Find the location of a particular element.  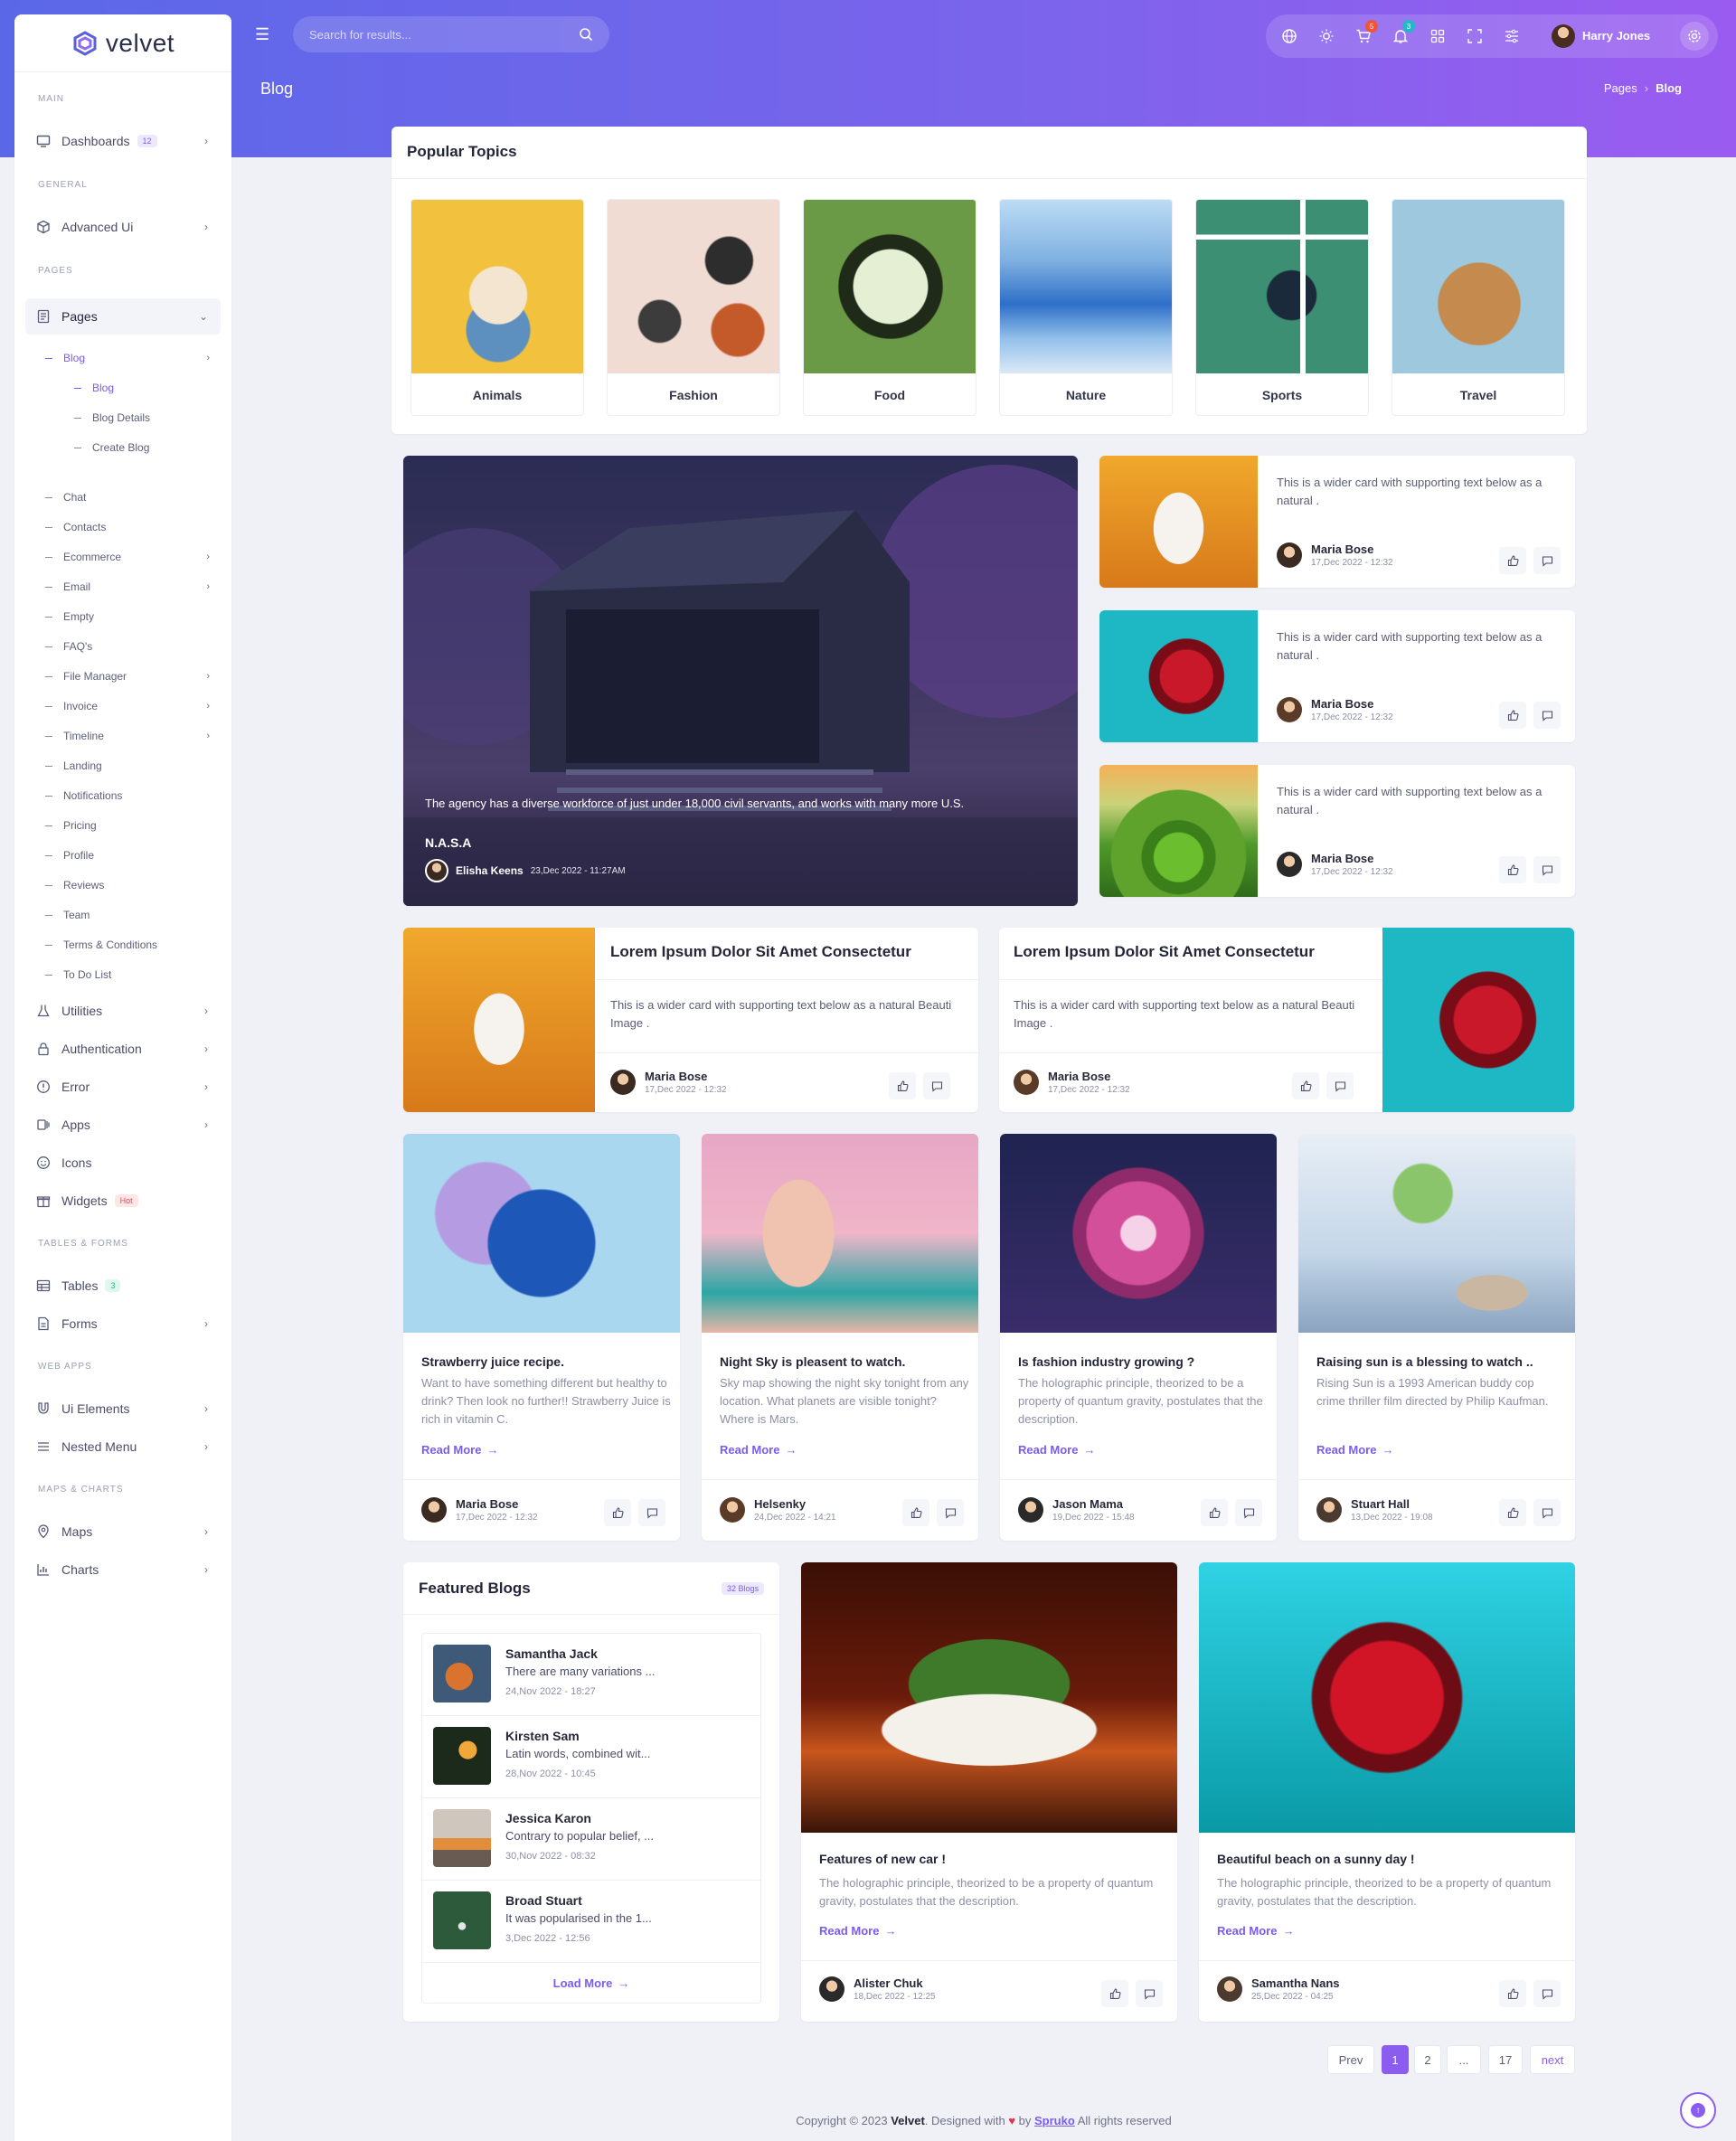

sidebar-item-widgets: Widgets Hot is located at coordinates (123, 1201).